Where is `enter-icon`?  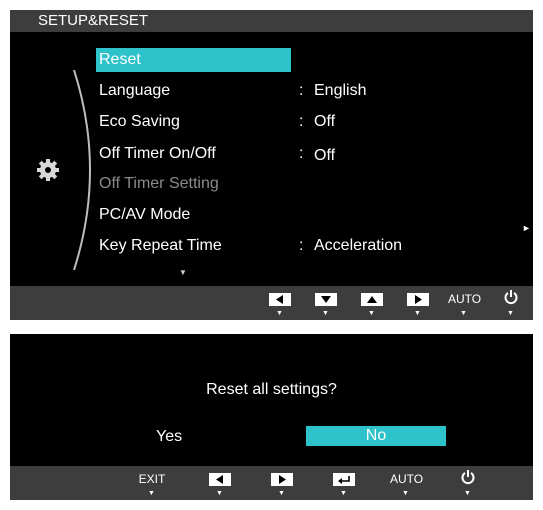
enter-icon is located at coordinates (344, 479).